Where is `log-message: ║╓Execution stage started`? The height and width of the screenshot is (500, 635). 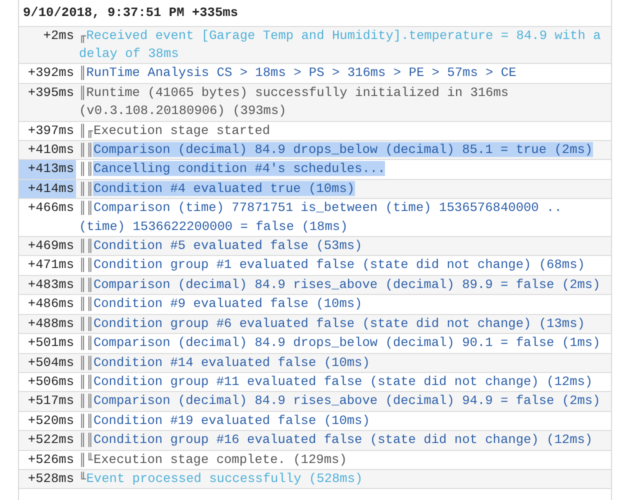 log-message: ║╓Execution stage started is located at coordinates (175, 131).